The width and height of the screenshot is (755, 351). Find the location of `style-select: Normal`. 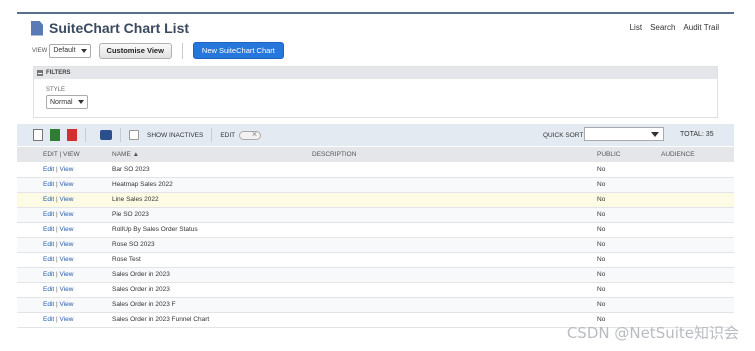

style-select: Normal is located at coordinates (67, 102).